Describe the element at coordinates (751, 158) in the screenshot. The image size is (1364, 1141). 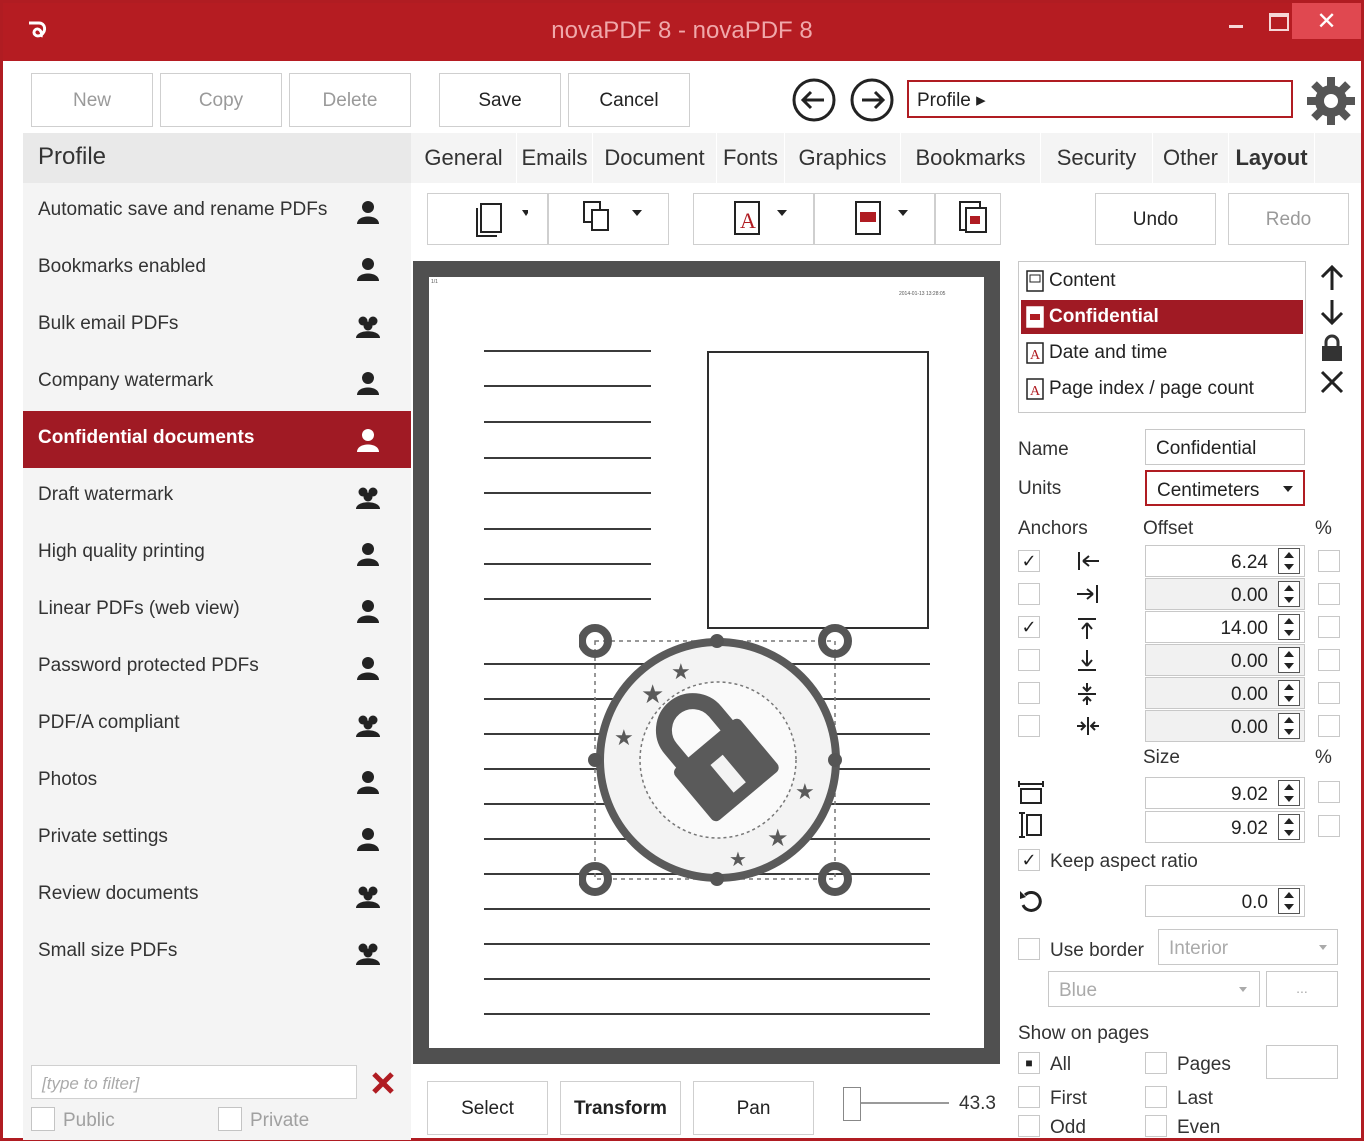
I see `tab-fonts: Fonts` at that location.